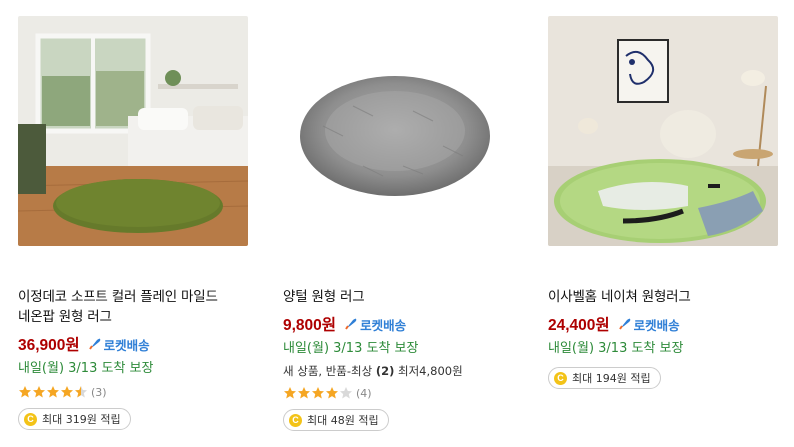 This screenshot has height=447, width=794. What do you see at coordinates (65, 317) in the screenshot?
I see `product-name-line: 네온팝 원형 러그` at bounding box center [65, 317].